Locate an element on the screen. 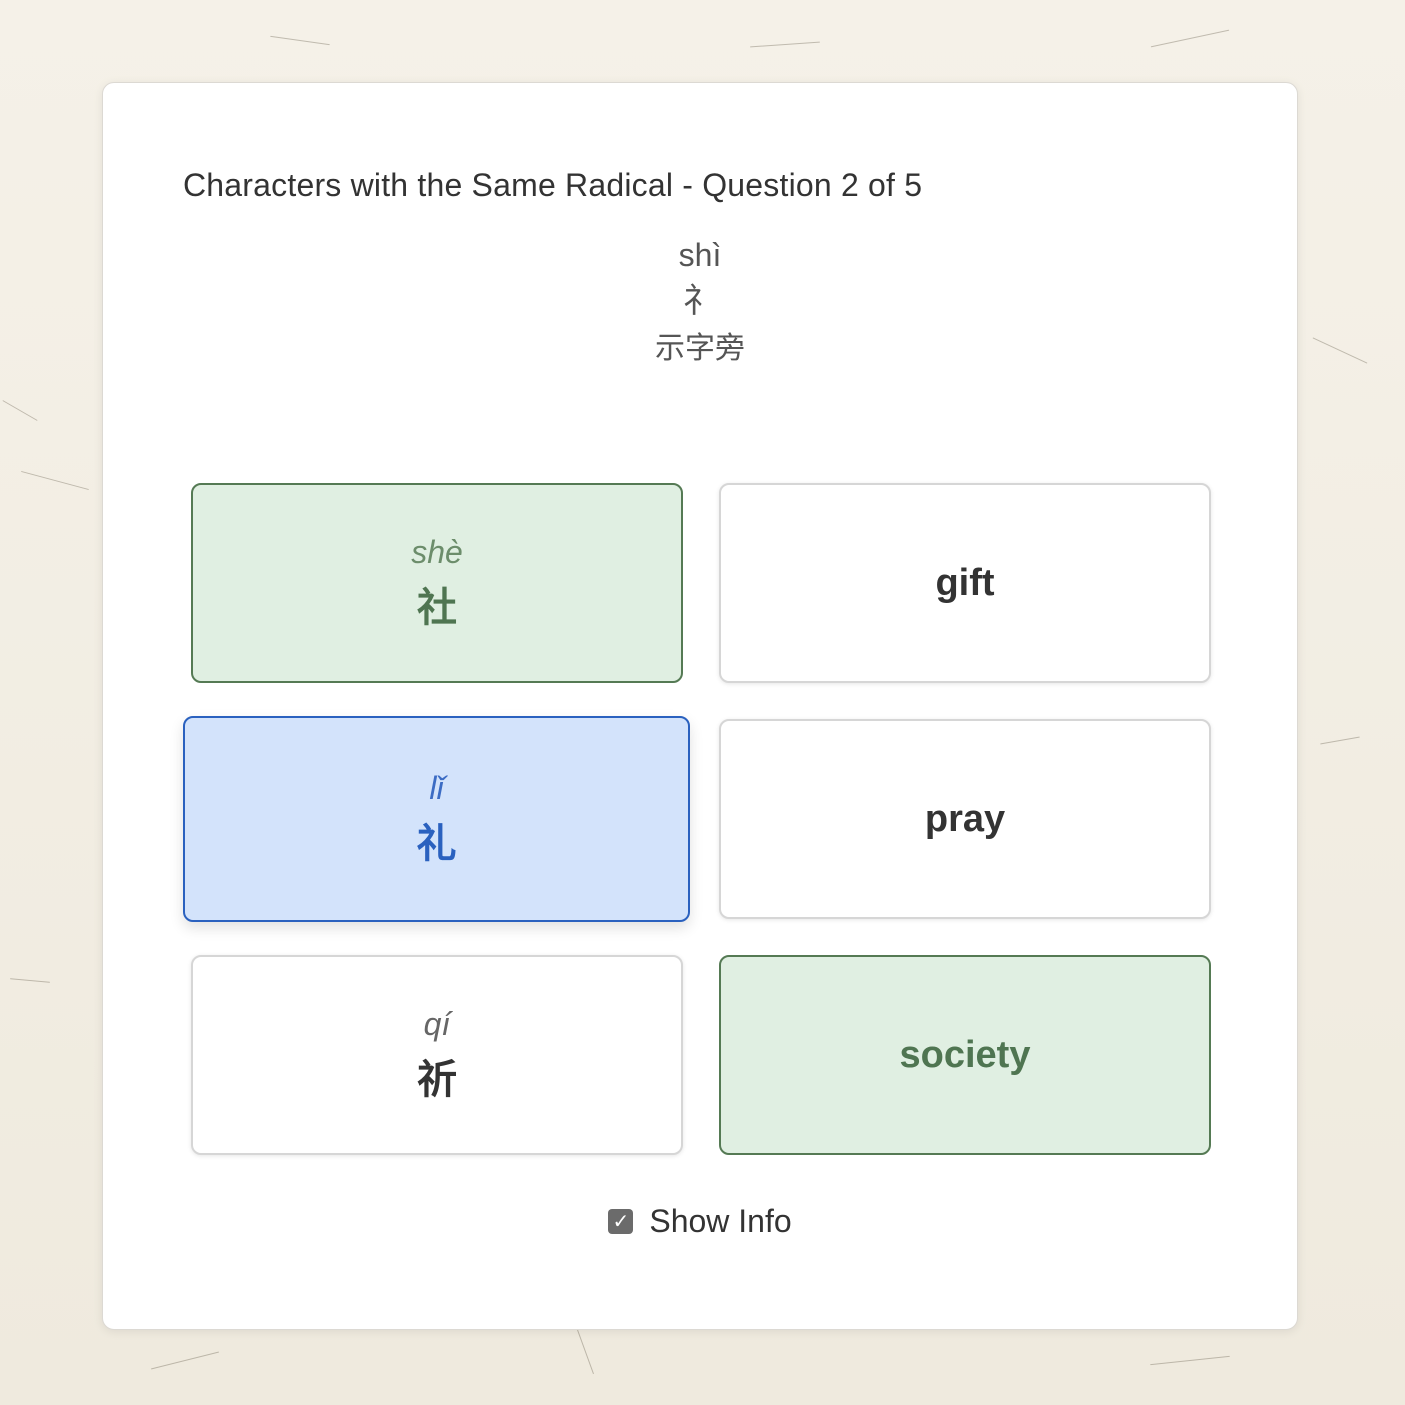 The height and width of the screenshot is (1405, 1405). tile-pinyin: shè is located at coordinates (437, 552).